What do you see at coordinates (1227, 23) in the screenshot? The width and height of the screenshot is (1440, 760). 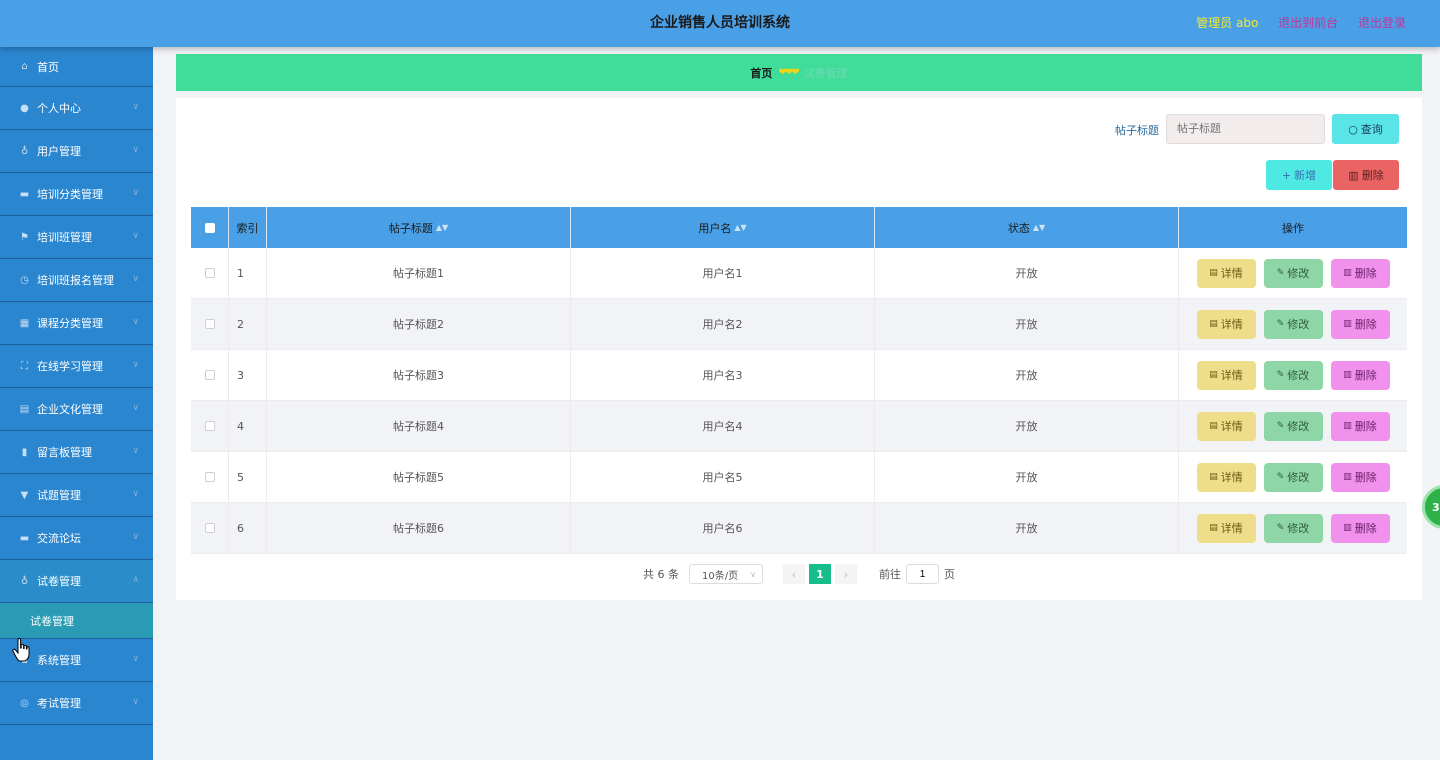 I see `admin-name: 管理员 abo` at bounding box center [1227, 23].